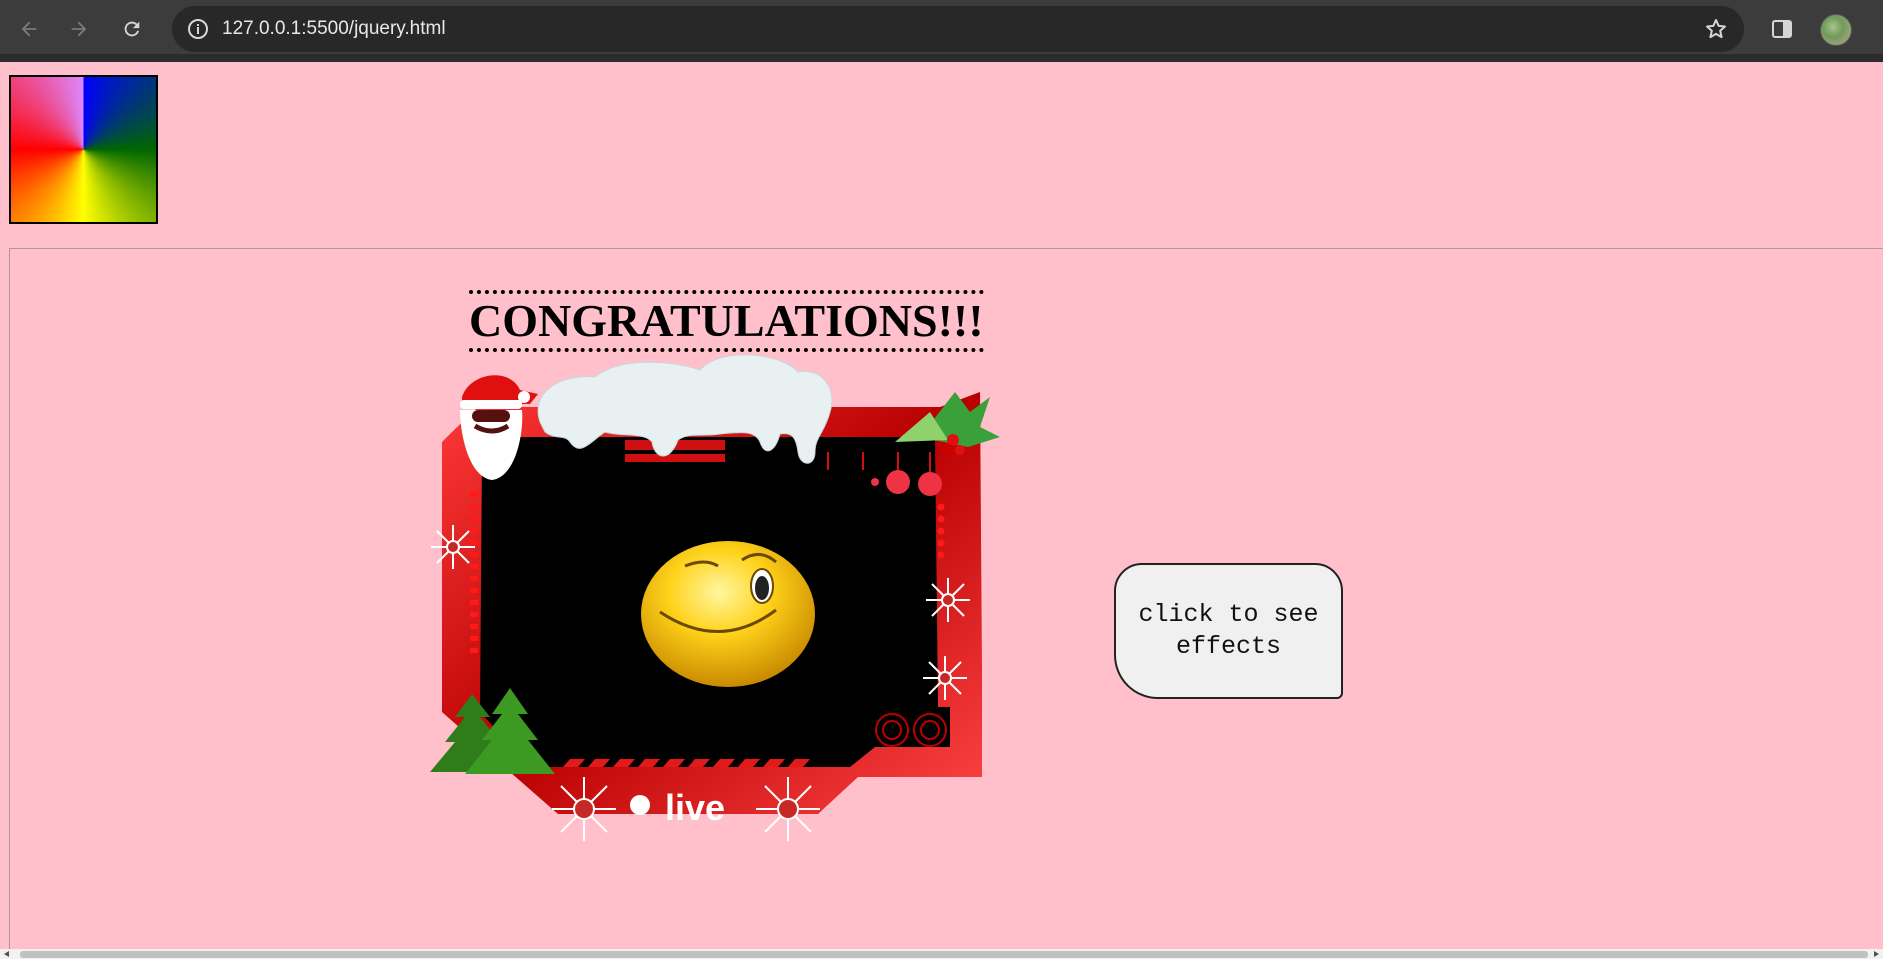 The height and width of the screenshot is (959, 1883). I want to click on reload-button, so click(132, 29).